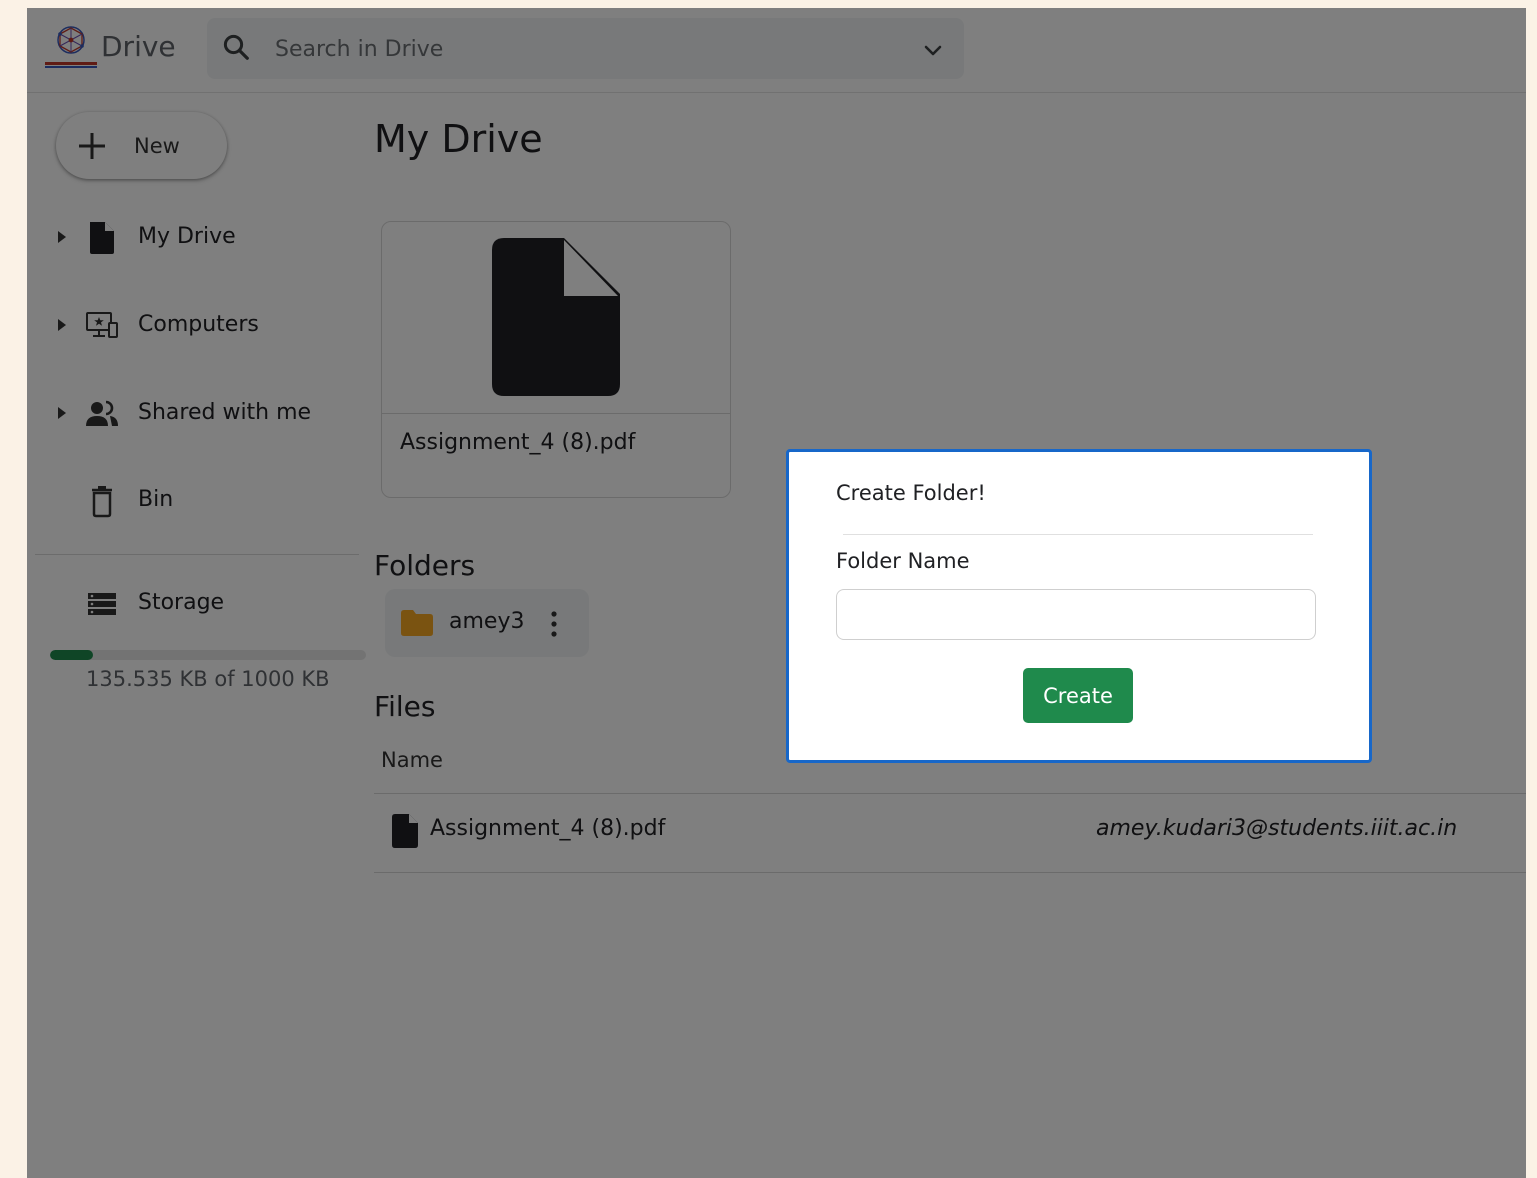  I want to click on folder-name-label: Folder Name, so click(903, 561).